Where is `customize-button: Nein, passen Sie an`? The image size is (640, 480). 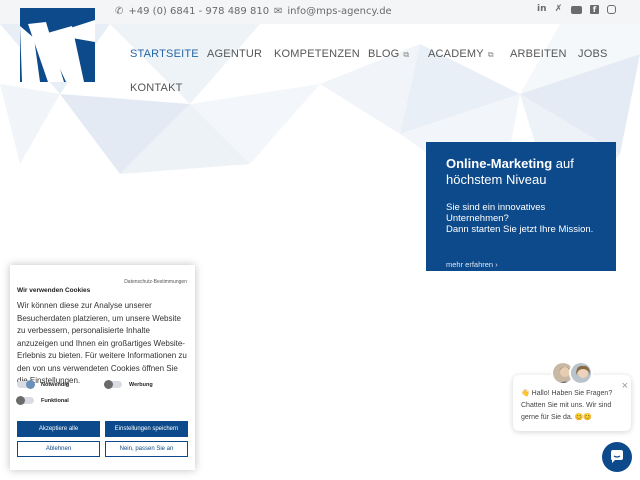 customize-button: Nein, passen Sie an is located at coordinates (146, 449).